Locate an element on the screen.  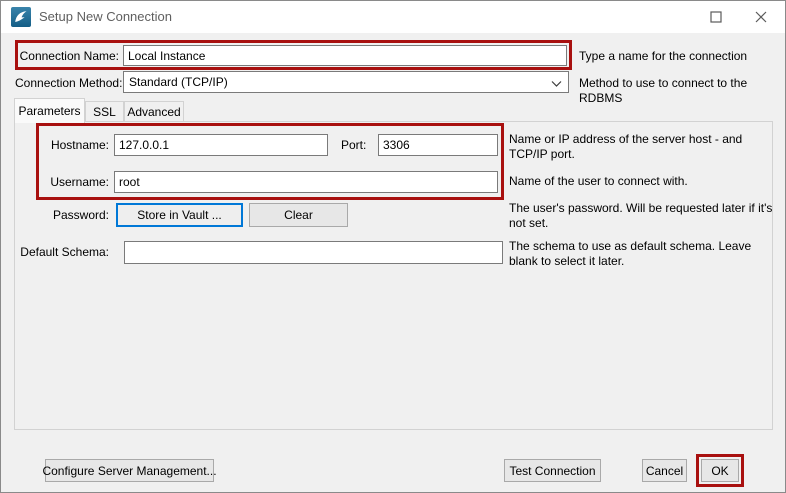
connection-method-label: Connection Method: is located at coordinates (69, 83).